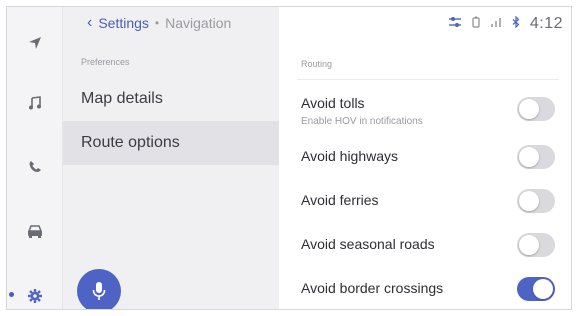  Describe the element at coordinates (340, 200) in the screenshot. I see `option-label: Avoid ferries` at that location.